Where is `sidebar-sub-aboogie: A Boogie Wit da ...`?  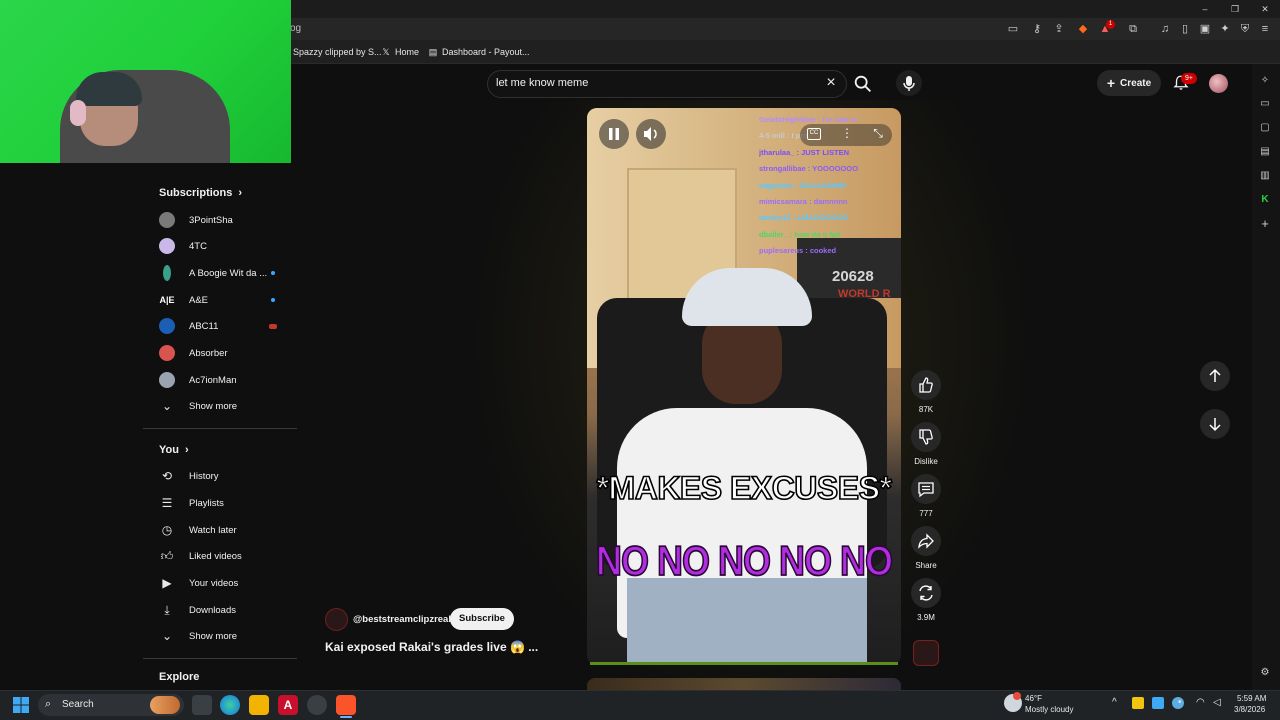
sidebar-sub-aboogie: A Boogie Wit da ... is located at coordinates (227, 273).